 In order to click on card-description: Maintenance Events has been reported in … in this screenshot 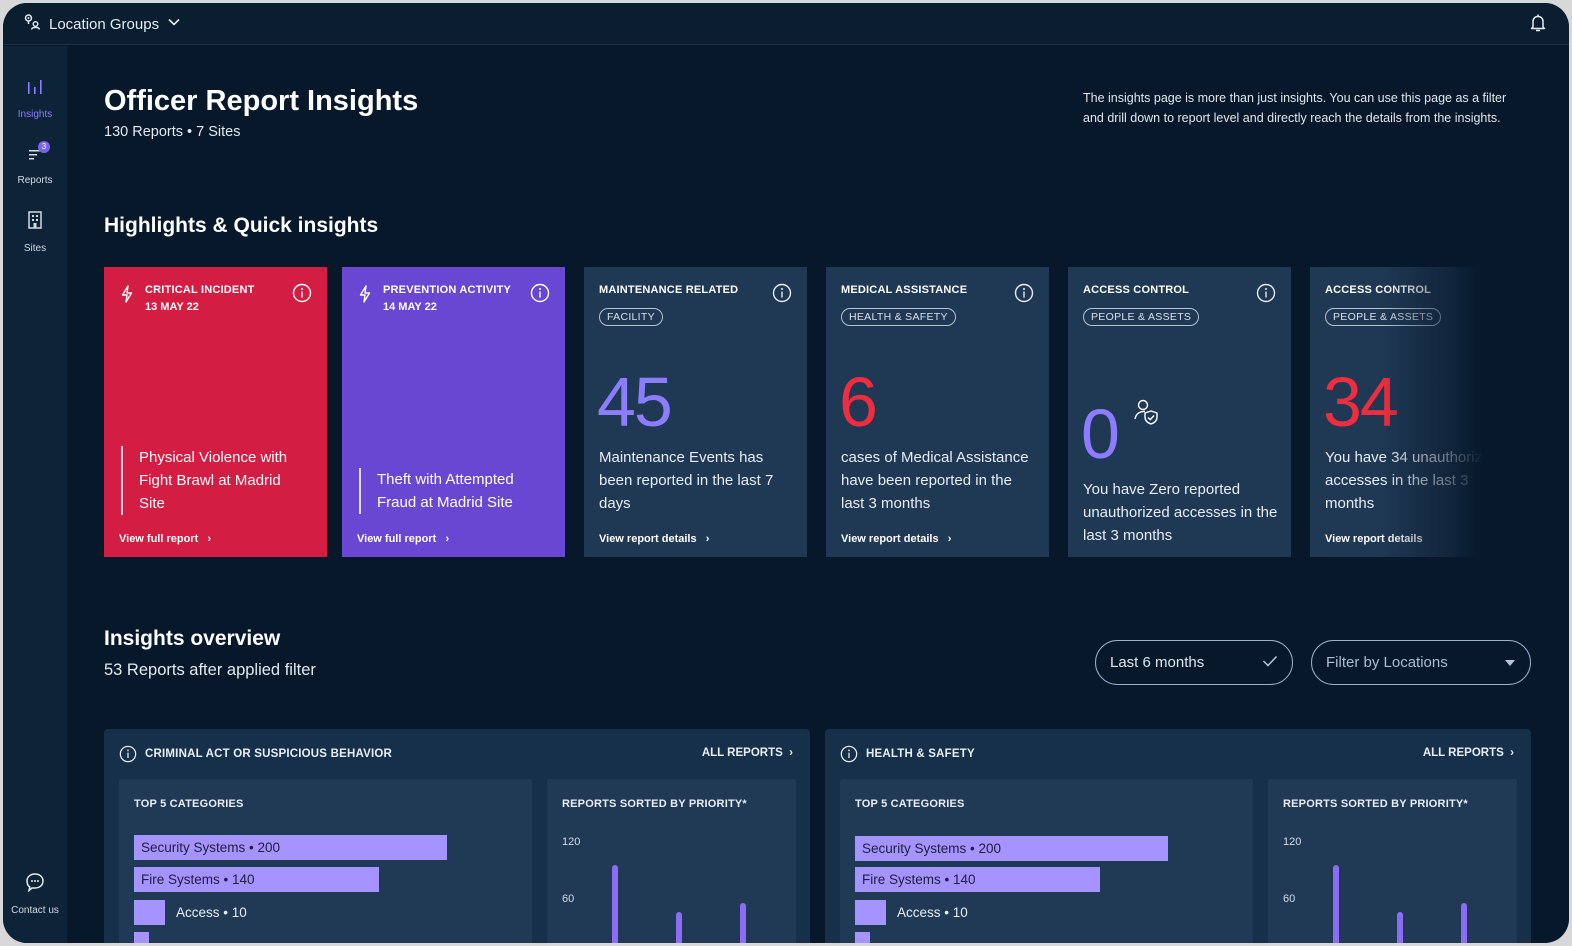, I will do `click(686, 480)`.